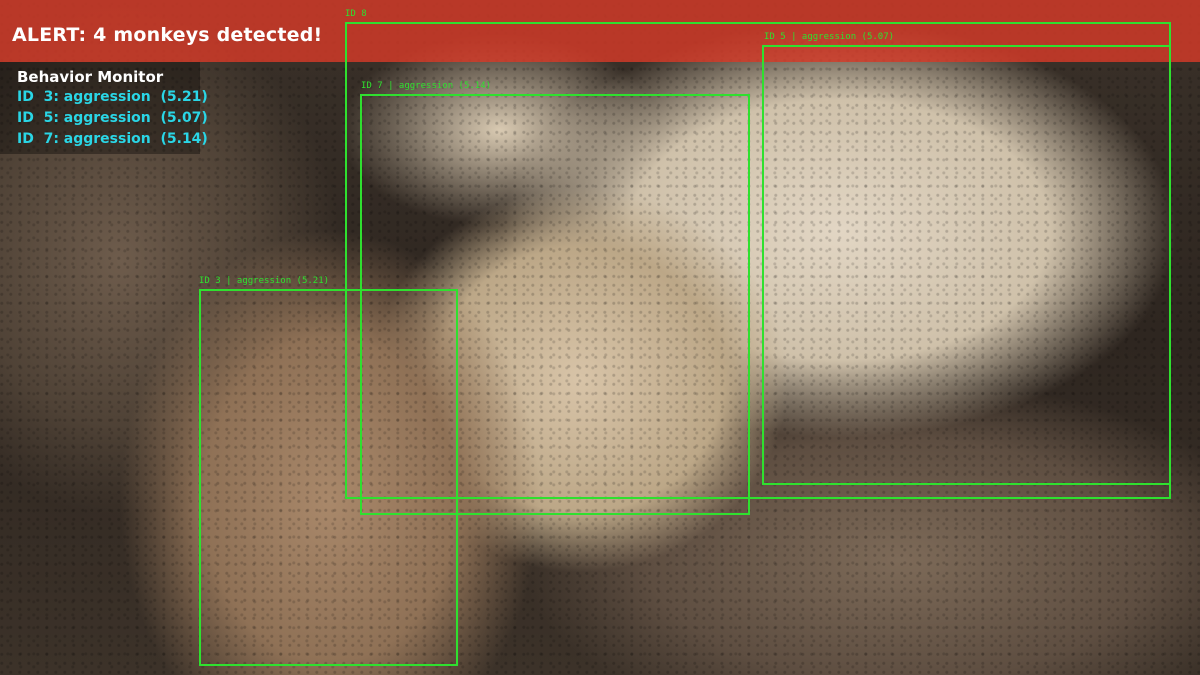  I want to click on monitor-line-id7: ID 7: aggression (5.14), so click(112, 139).